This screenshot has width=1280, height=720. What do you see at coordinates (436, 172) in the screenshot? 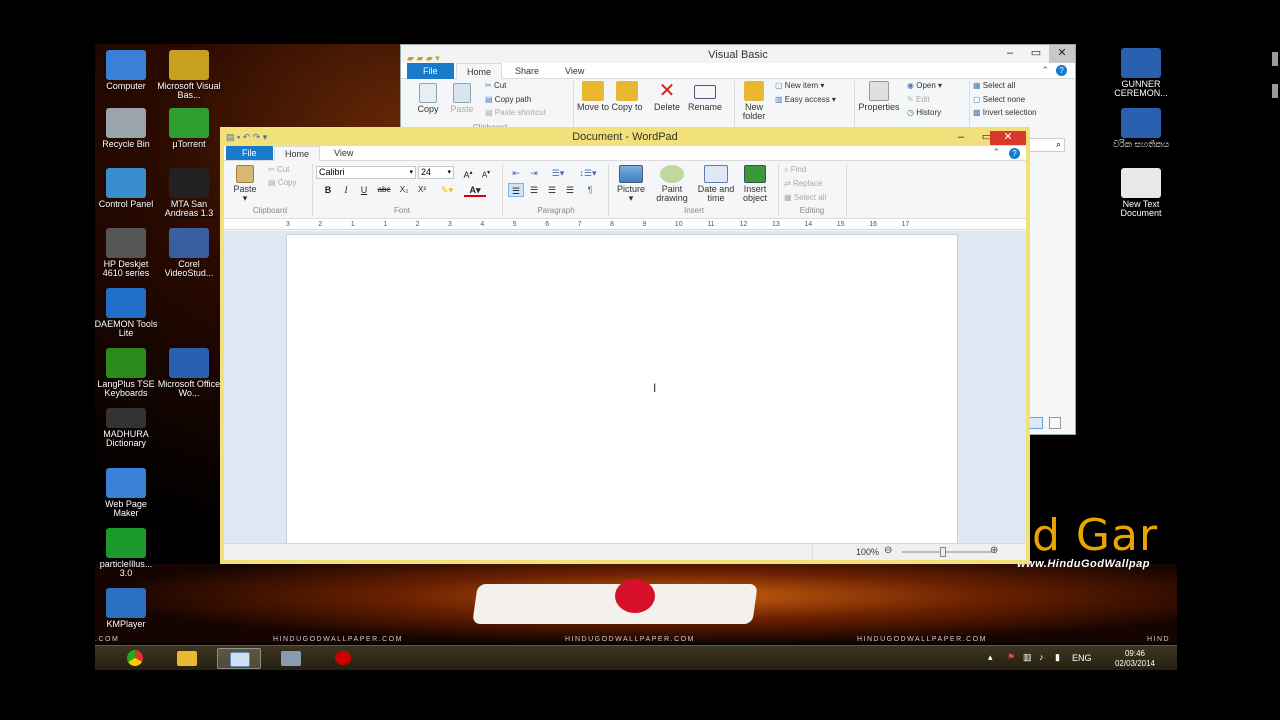
I see `font-size-select: 24 ▾` at bounding box center [436, 172].